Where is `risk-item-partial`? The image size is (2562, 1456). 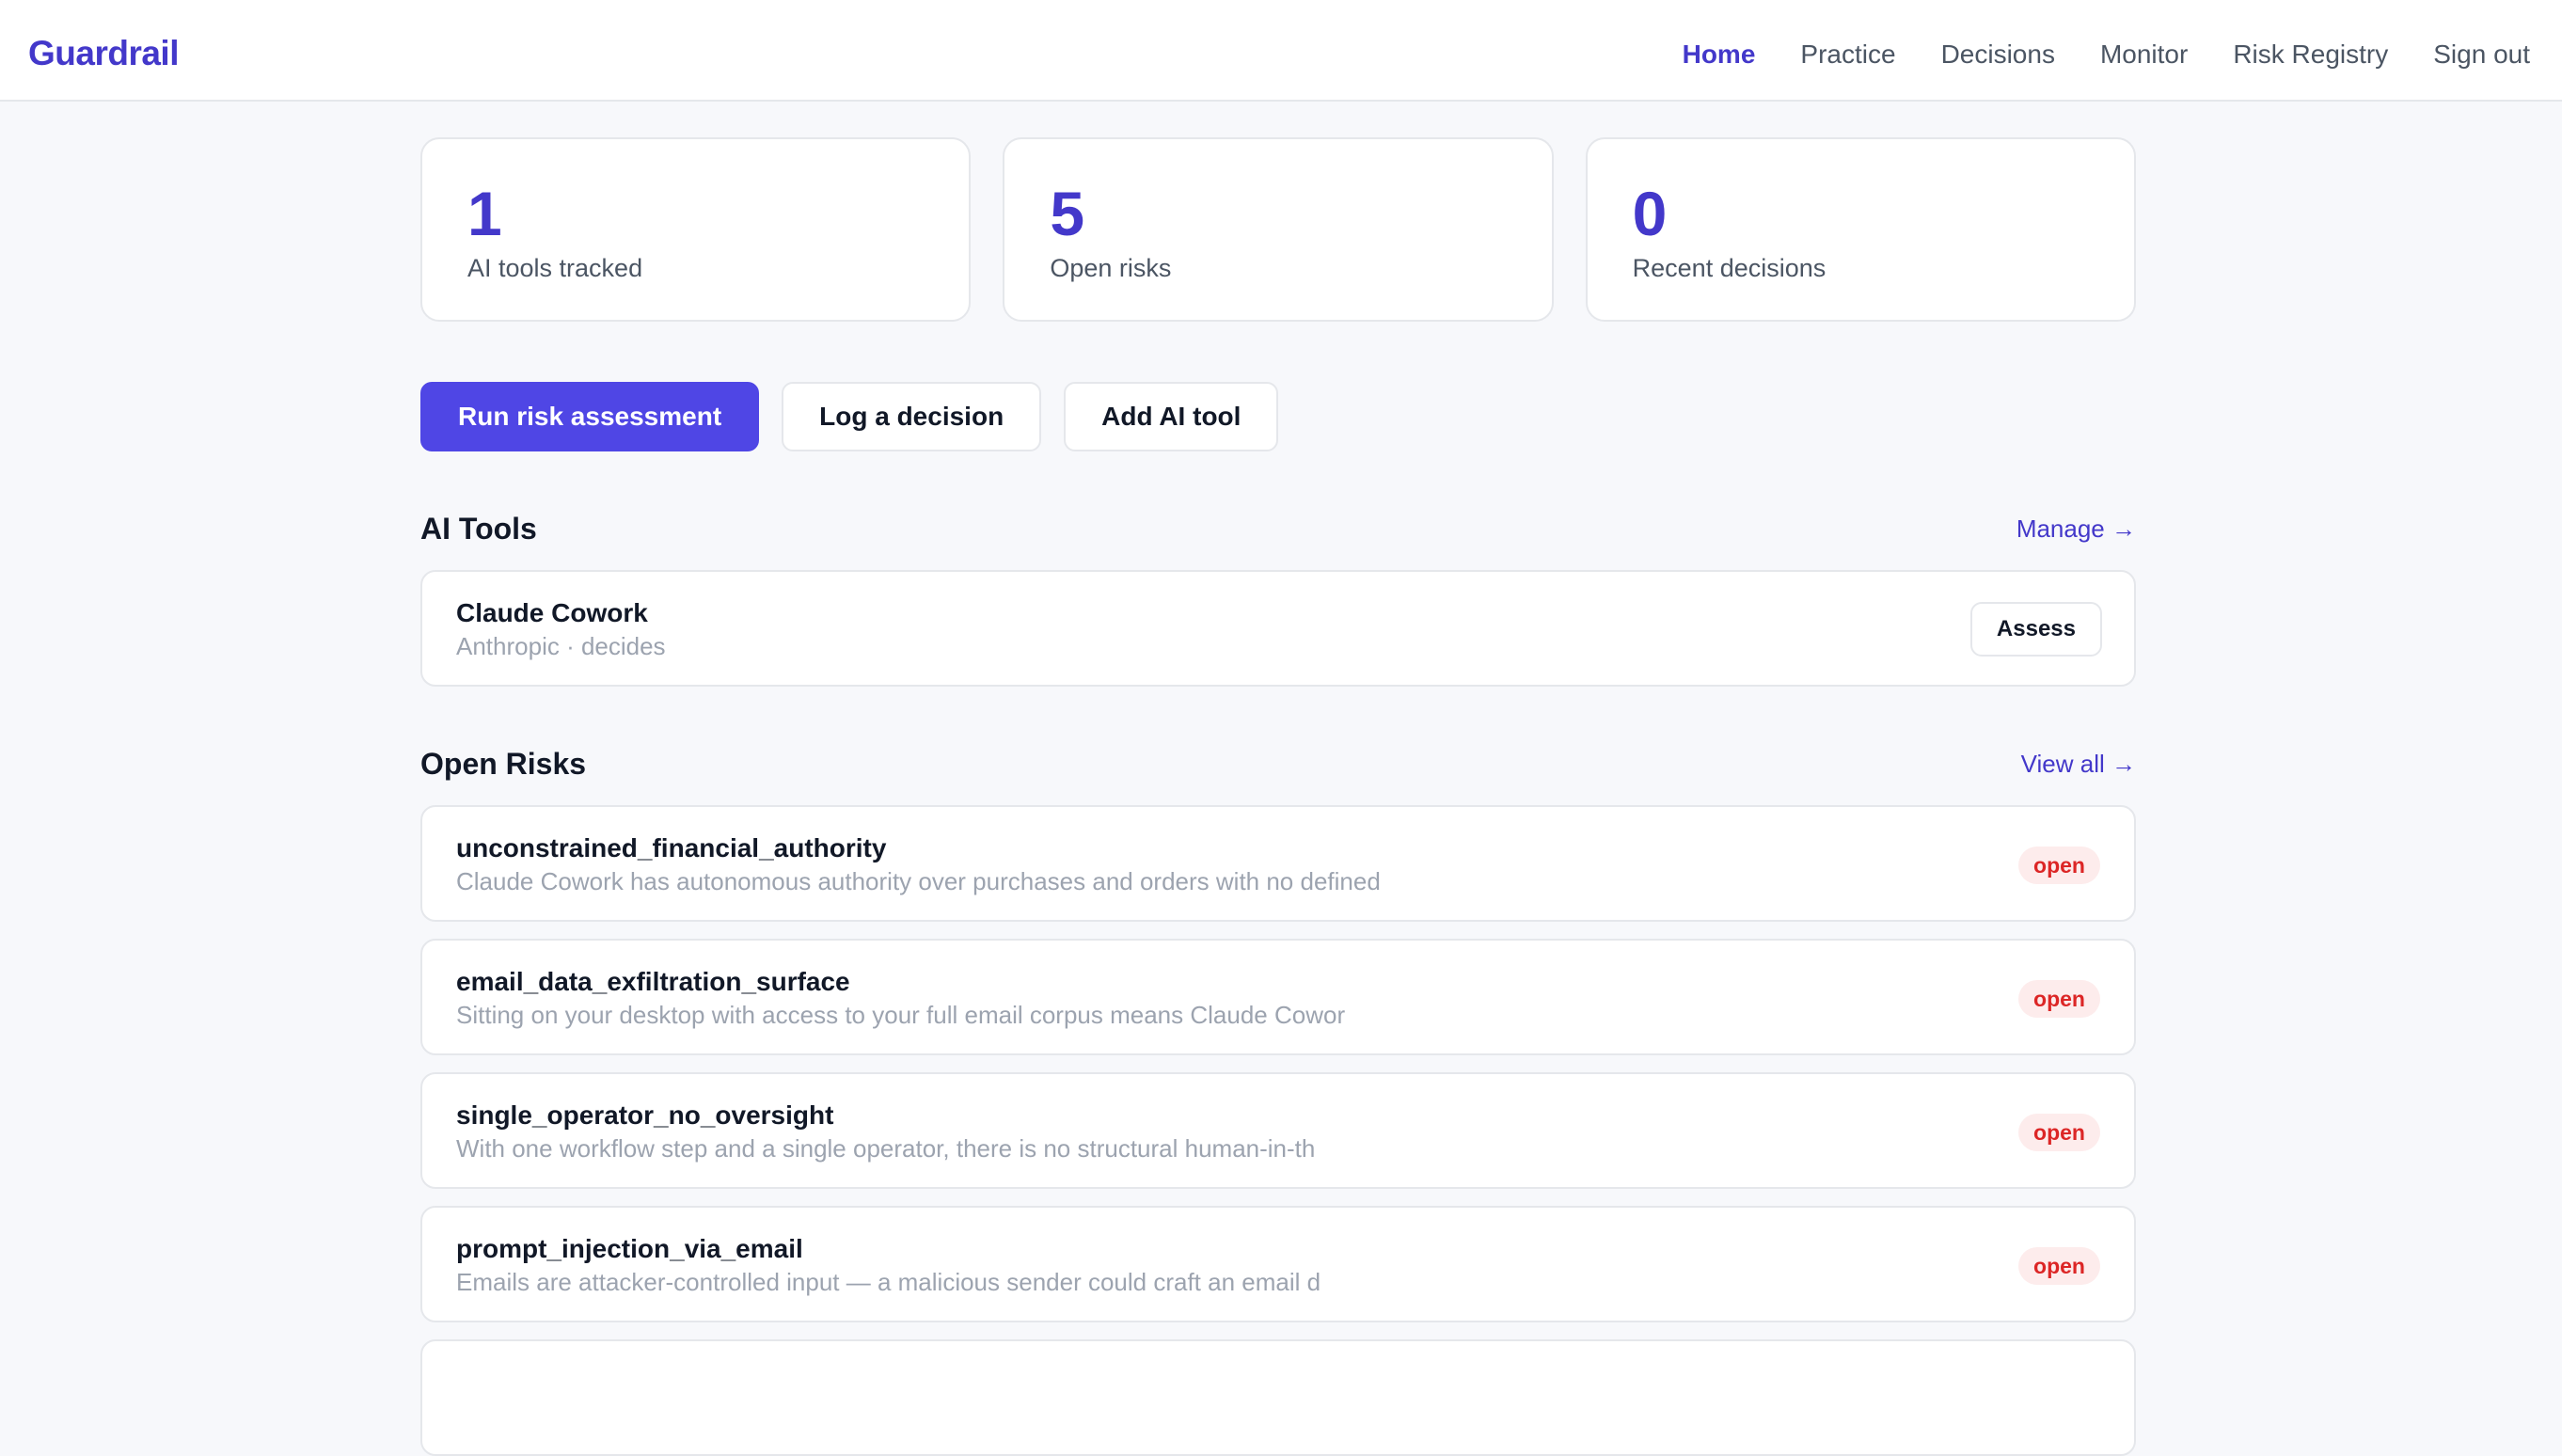
risk-item-partial is located at coordinates (1278, 1397).